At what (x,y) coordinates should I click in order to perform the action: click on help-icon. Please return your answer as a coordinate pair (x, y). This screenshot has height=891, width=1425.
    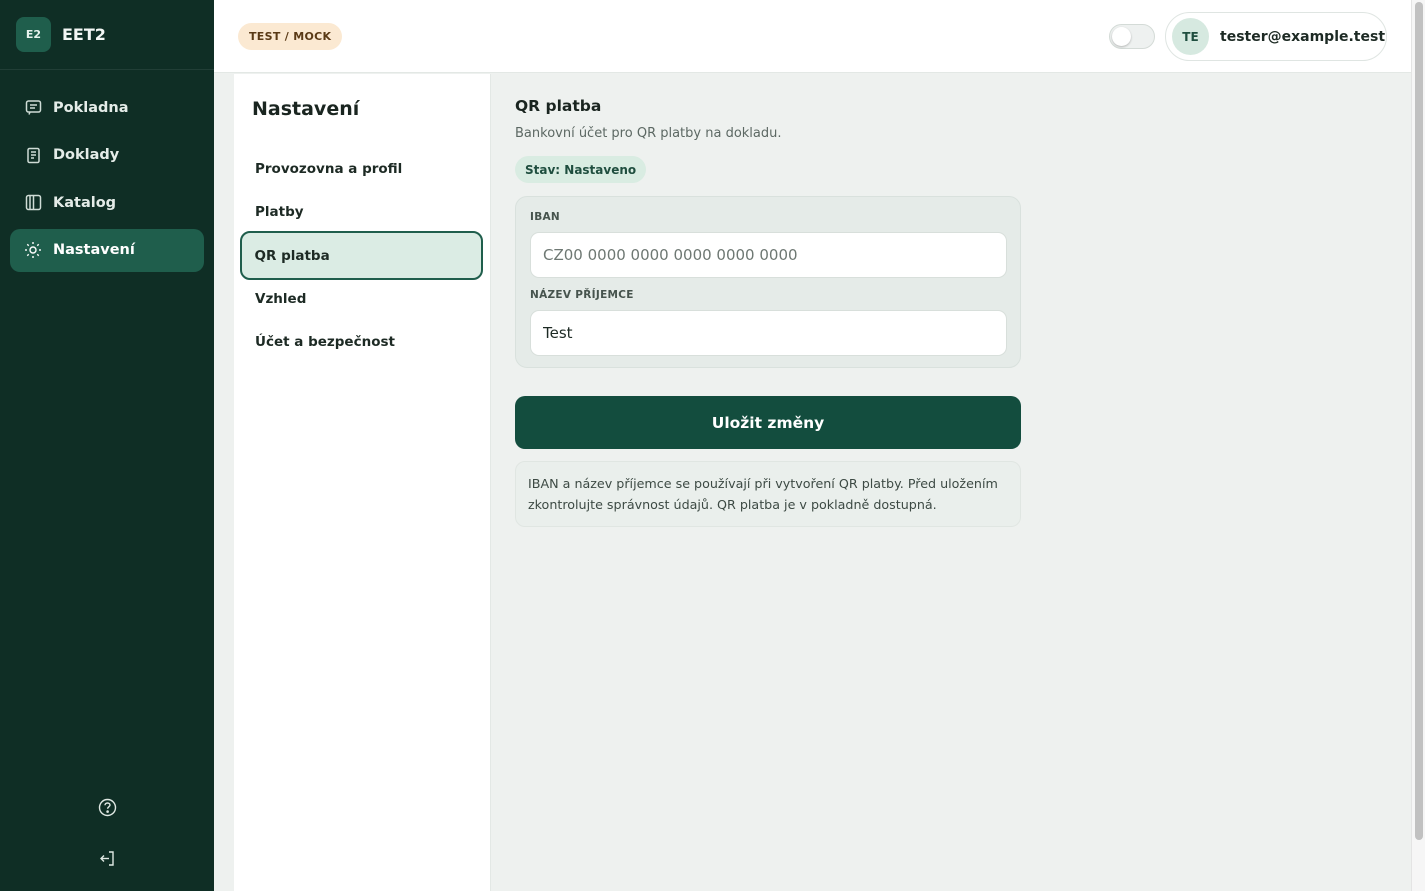
    Looking at the image, I should click on (107, 809).